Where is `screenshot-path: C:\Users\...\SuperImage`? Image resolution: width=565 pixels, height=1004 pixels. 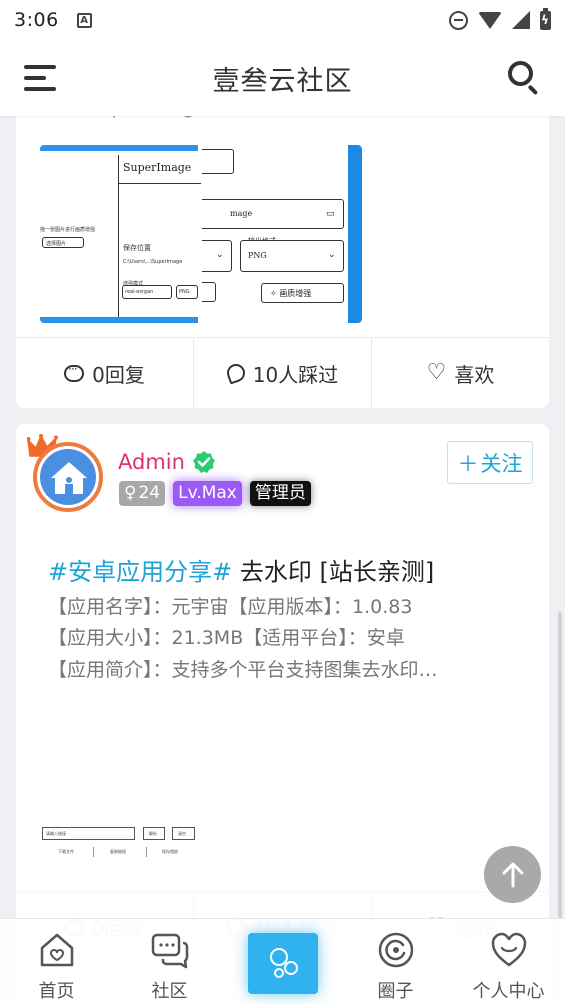
screenshot-path: C:\Users\...\SuperImage is located at coordinates (153, 262).